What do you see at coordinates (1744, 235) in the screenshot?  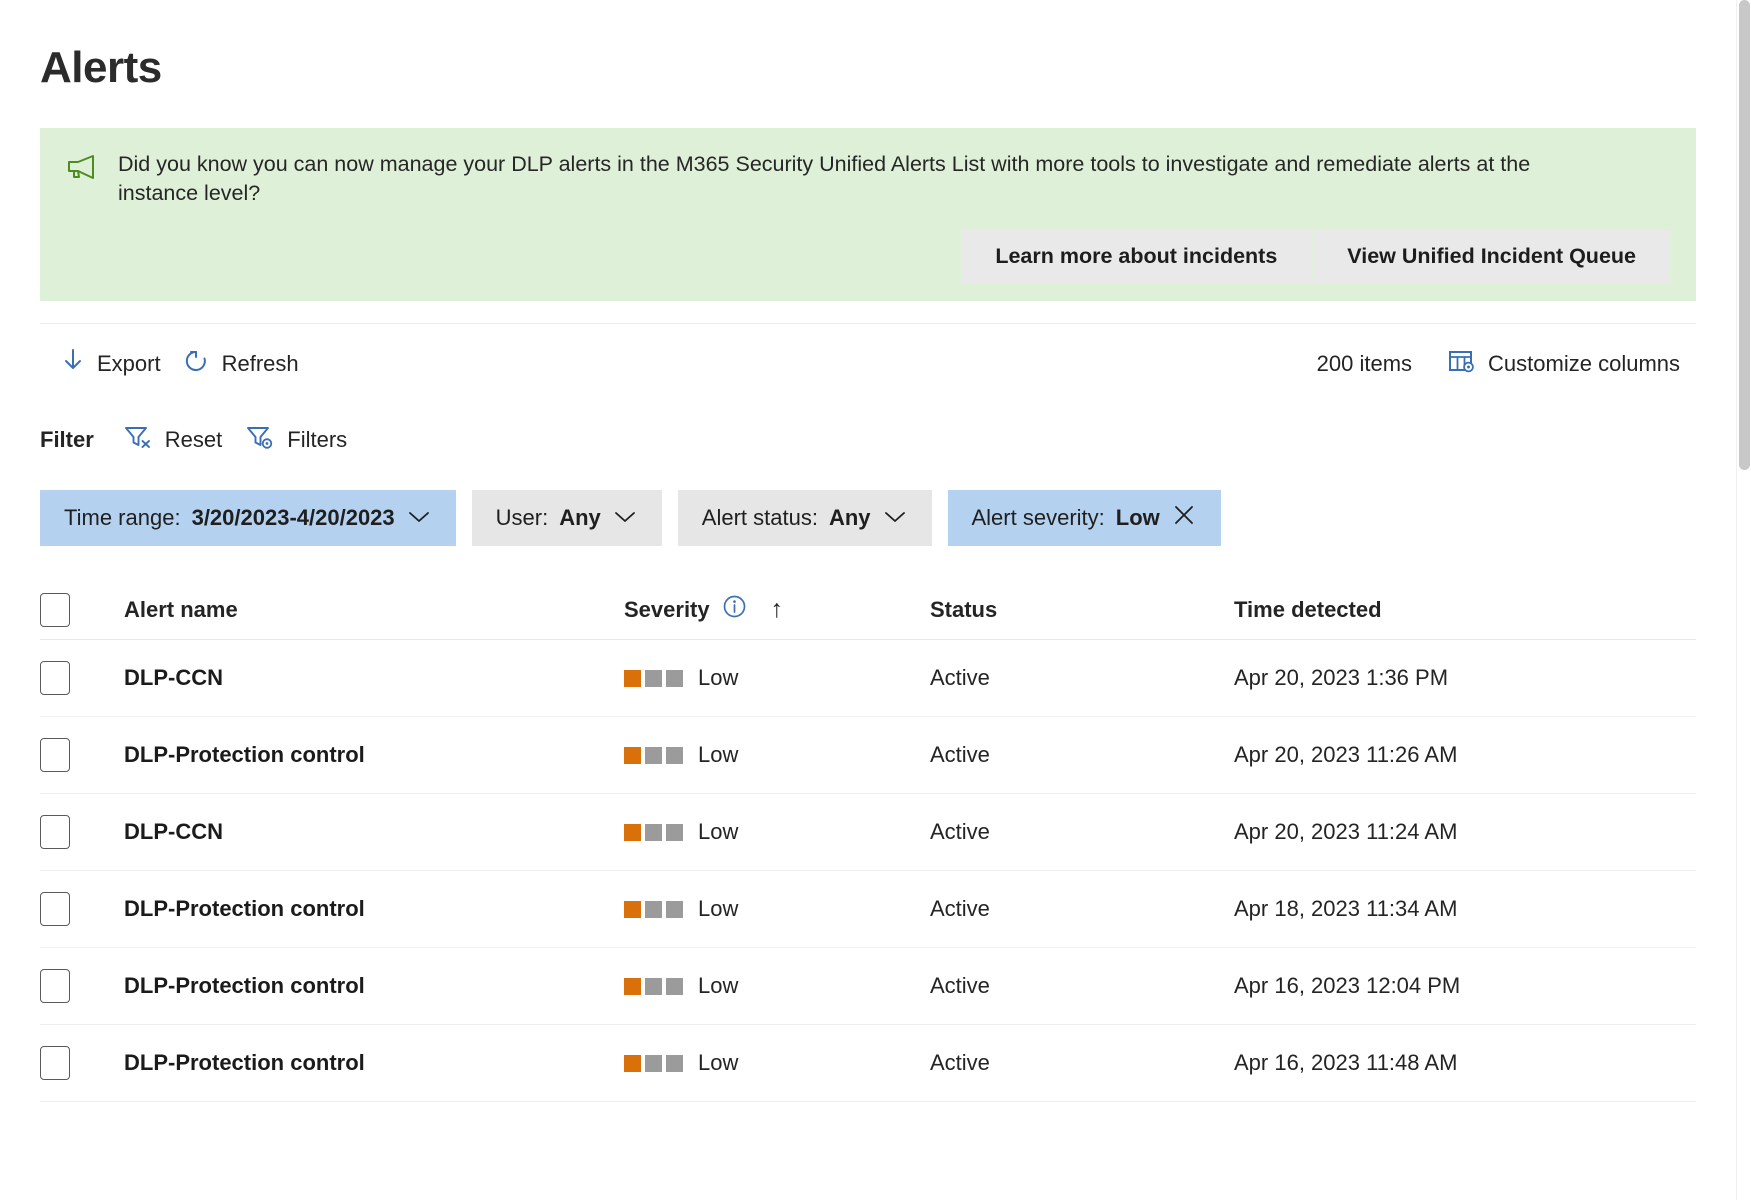 I see `scrollbar-thumb` at bounding box center [1744, 235].